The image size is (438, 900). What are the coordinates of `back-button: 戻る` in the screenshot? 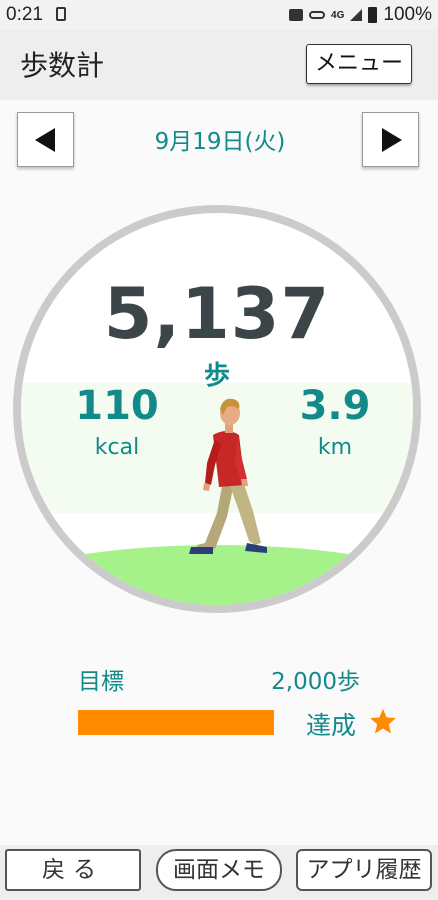 It's located at (73, 870).